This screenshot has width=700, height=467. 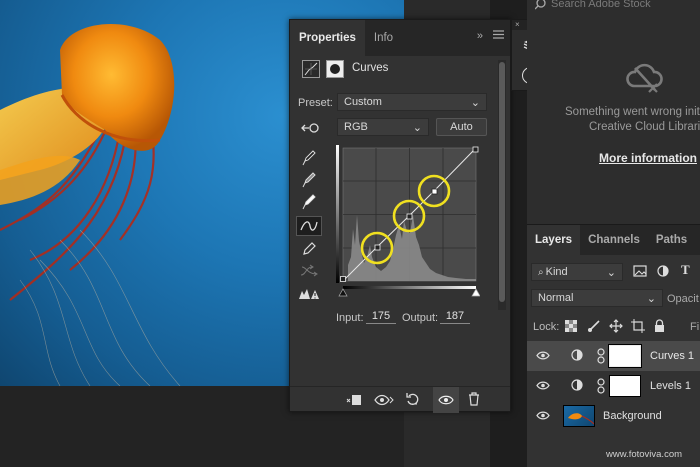 I want to click on lock-label: Lock:, so click(x=546, y=327).